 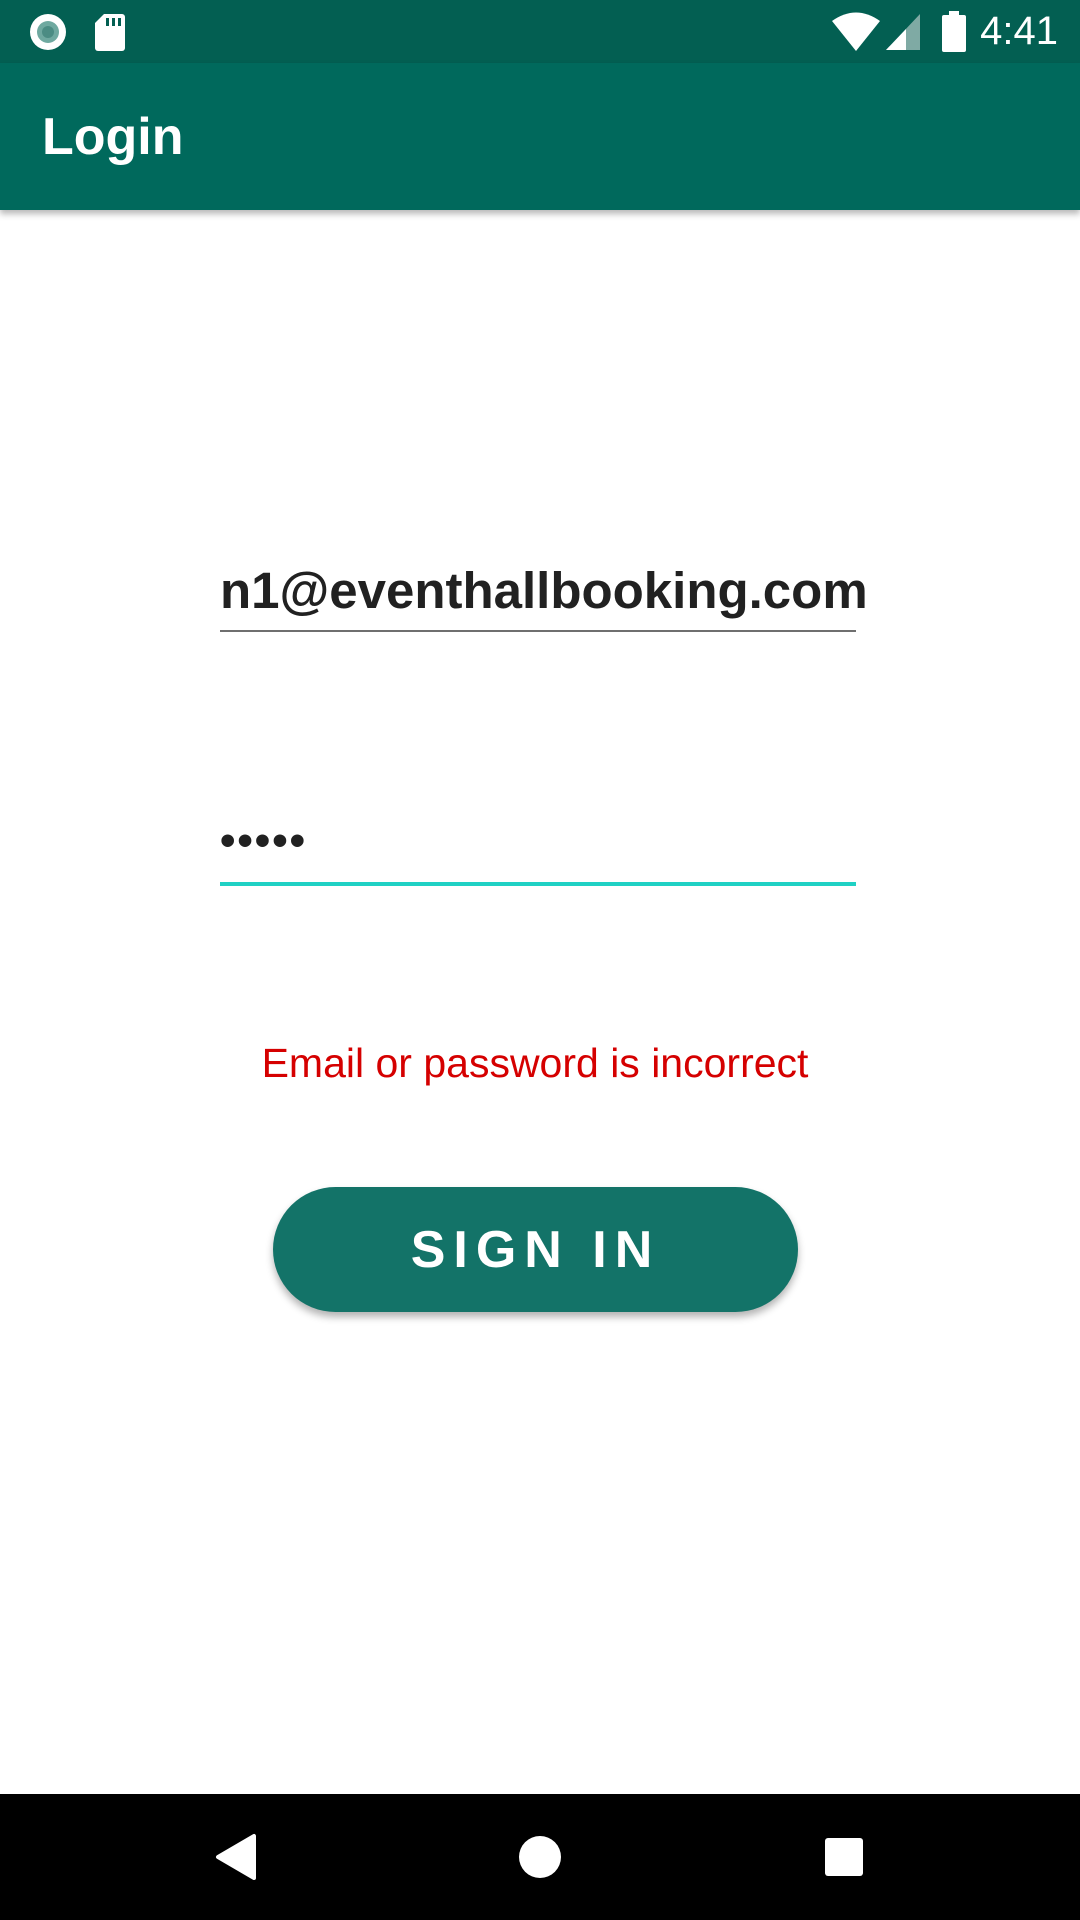 I want to click on back-icon, so click(x=236, y=1857).